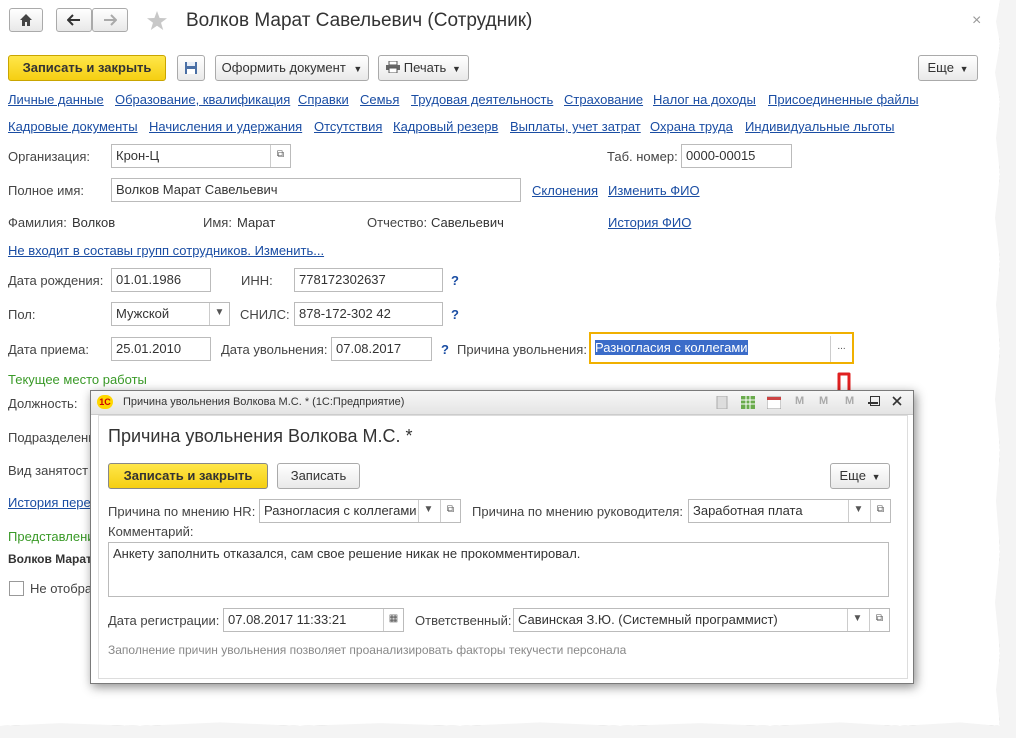 Image resolution: width=1016 pixels, height=738 pixels. What do you see at coordinates (110, 20) in the screenshot?
I see `forward-button` at bounding box center [110, 20].